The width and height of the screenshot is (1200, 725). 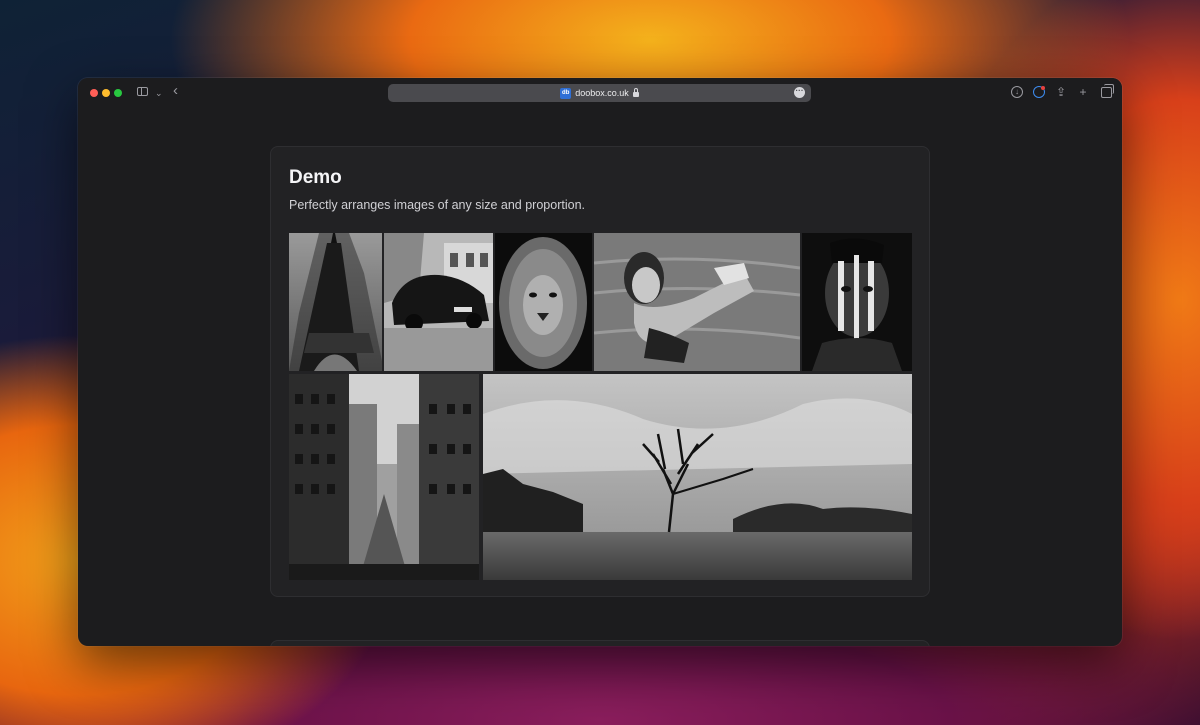 I want to click on address-bar: db doobox.co.uk ···, so click(x=599, y=93).